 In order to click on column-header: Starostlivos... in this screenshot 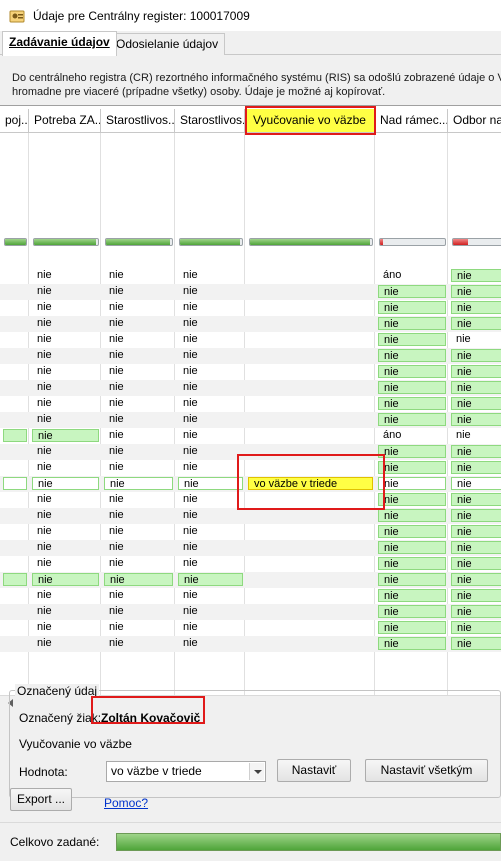, I will do `click(138, 121)`.